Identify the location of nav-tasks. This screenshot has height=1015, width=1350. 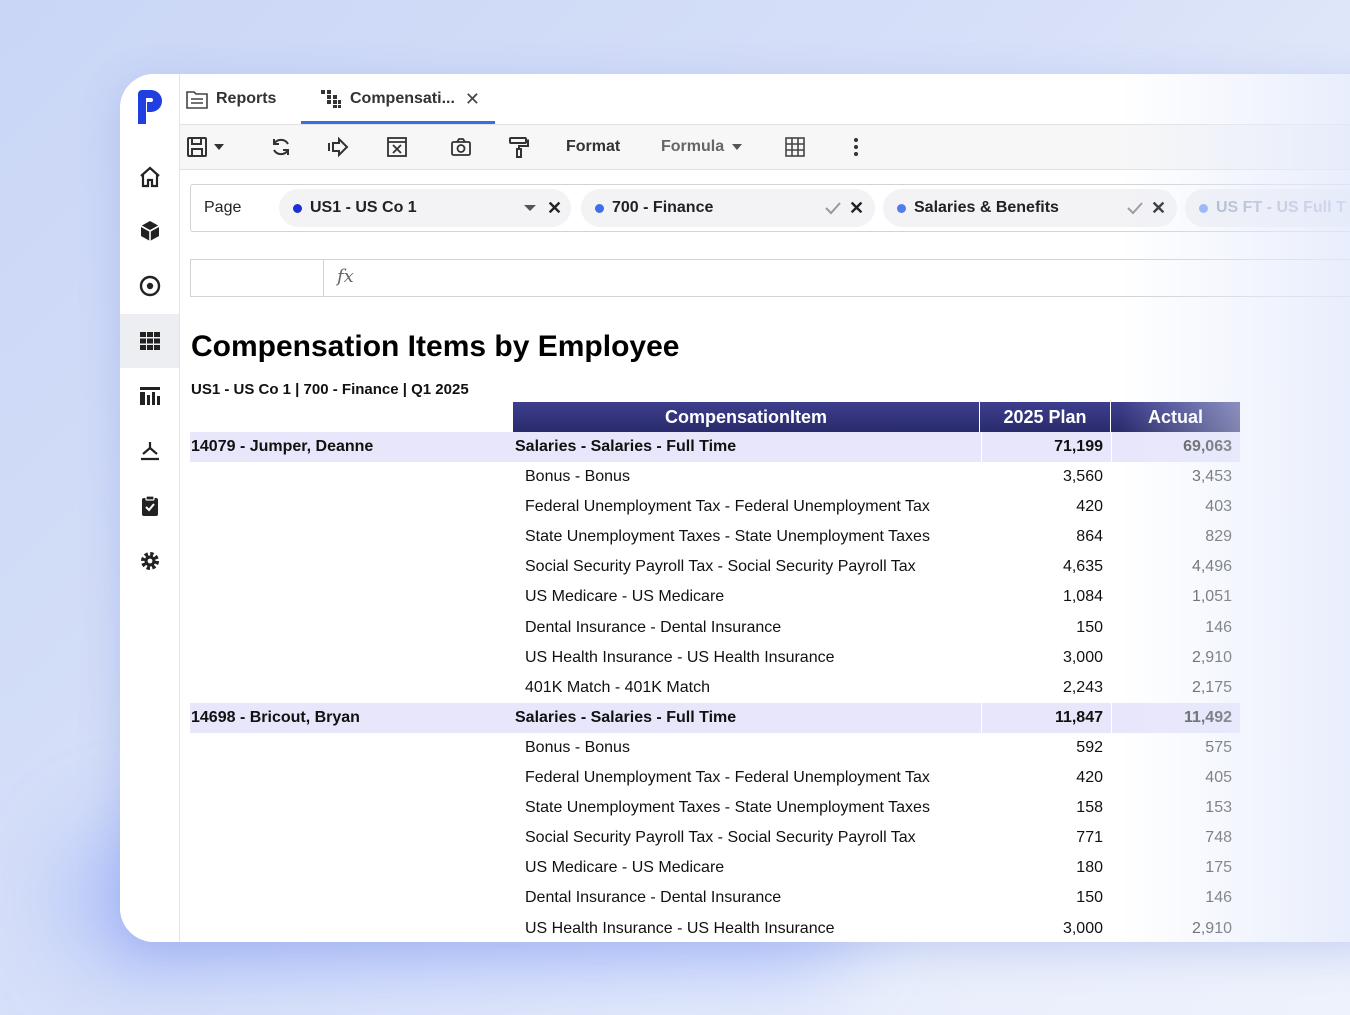
(149, 506).